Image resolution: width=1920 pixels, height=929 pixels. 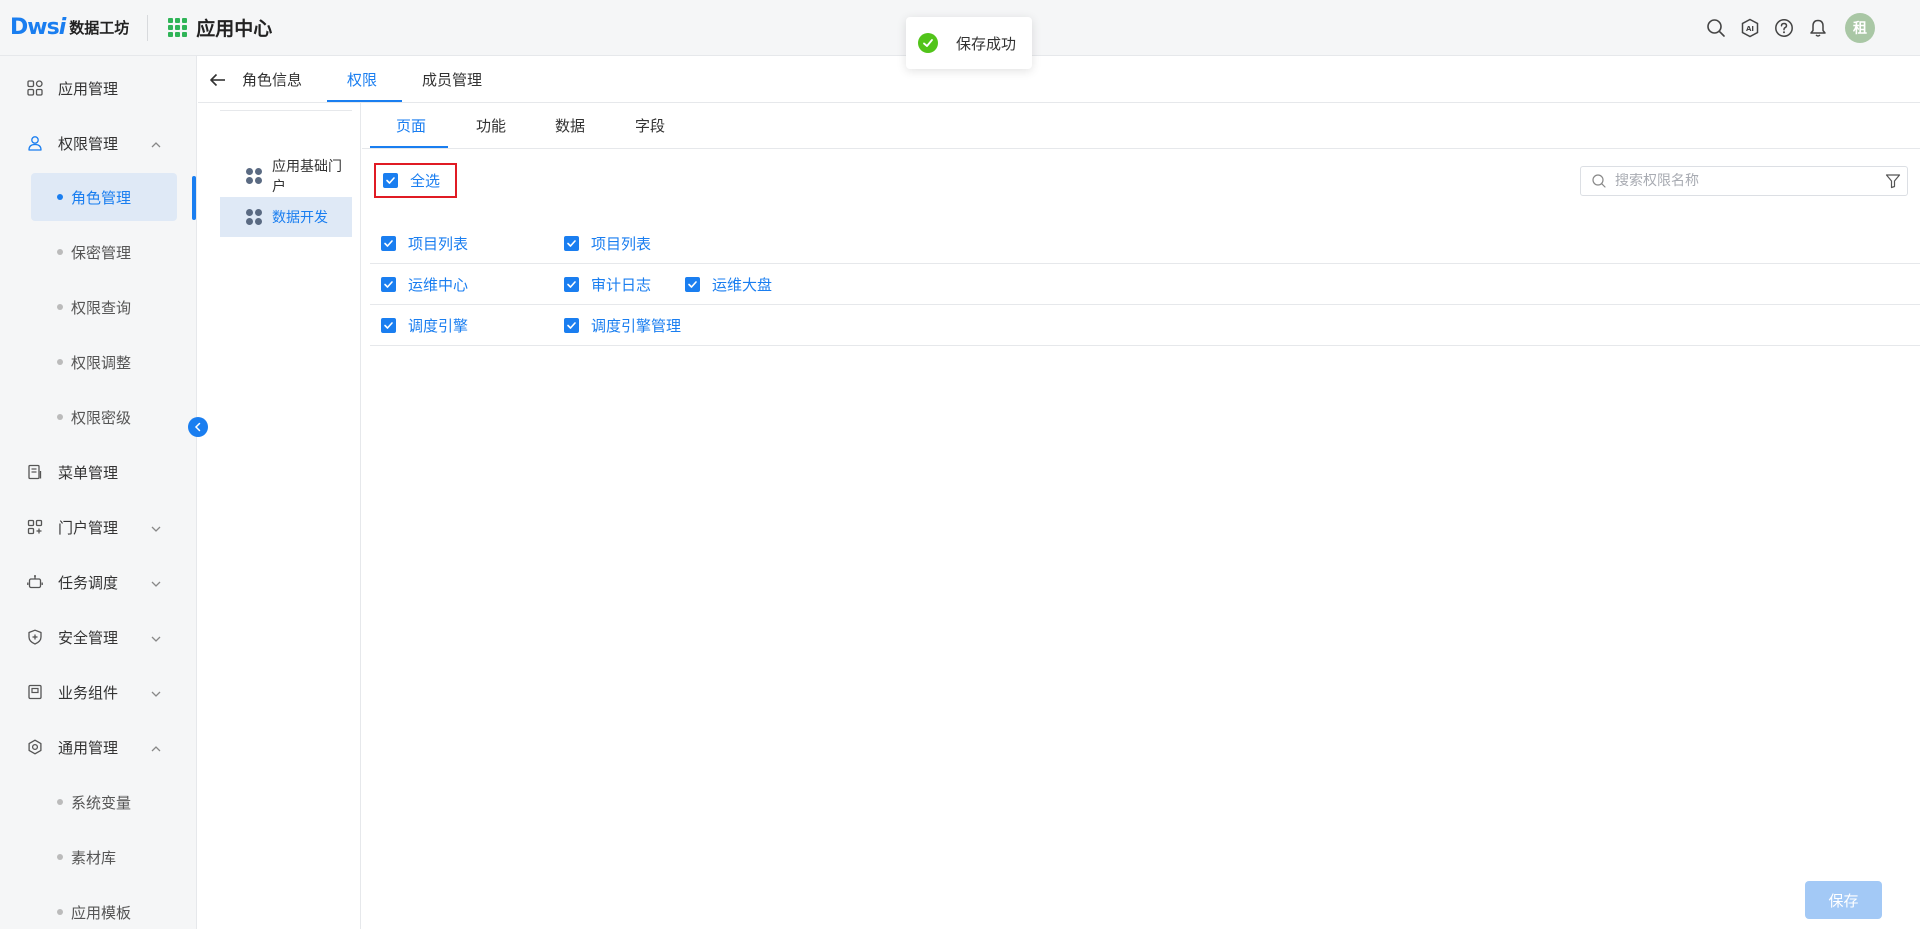 I want to click on sidebar-item-portal-management: 门户管理, so click(x=98, y=527).